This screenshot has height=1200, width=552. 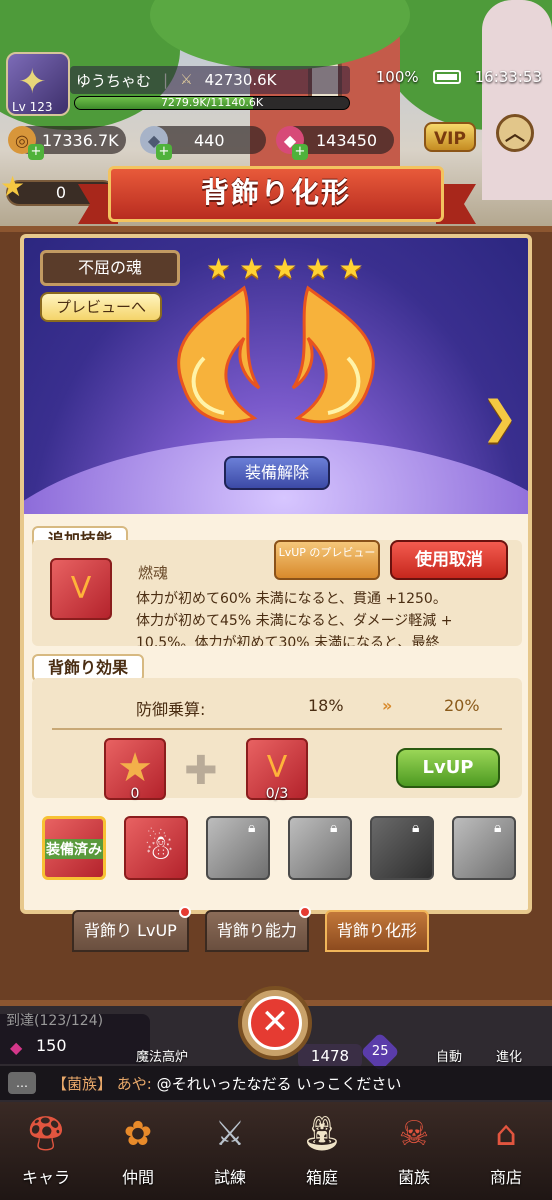 I want to click on skill-desc-line-2: 体力が初めて45% 未満になると、ダメージ軽減 +, so click(x=294, y=621).